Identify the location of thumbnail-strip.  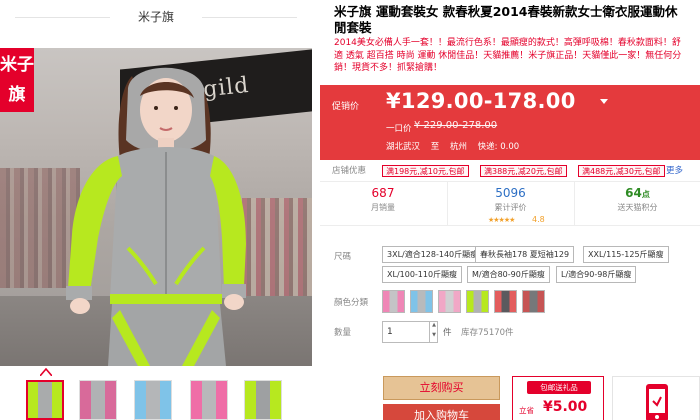
(156, 394).